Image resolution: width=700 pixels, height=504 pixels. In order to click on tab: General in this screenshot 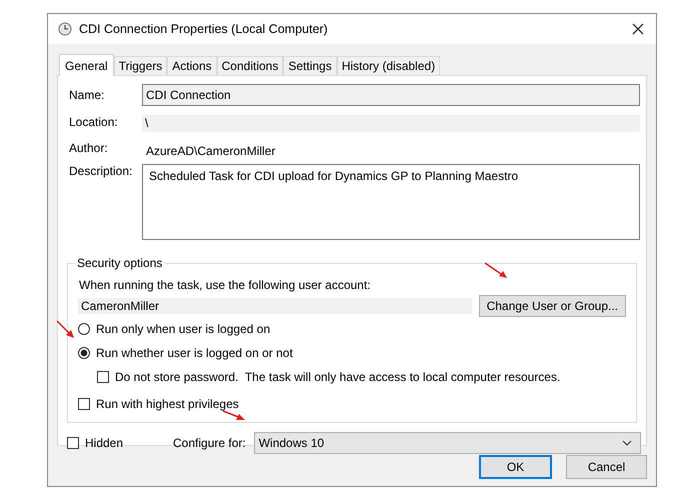, I will do `click(86, 65)`.